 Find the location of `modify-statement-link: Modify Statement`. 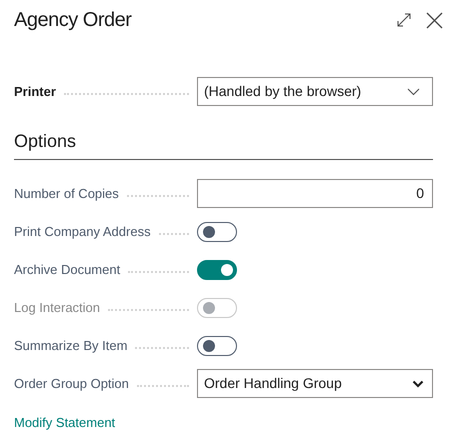

modify-statement-link: Modify Statement is located at coordinates (65, 422).